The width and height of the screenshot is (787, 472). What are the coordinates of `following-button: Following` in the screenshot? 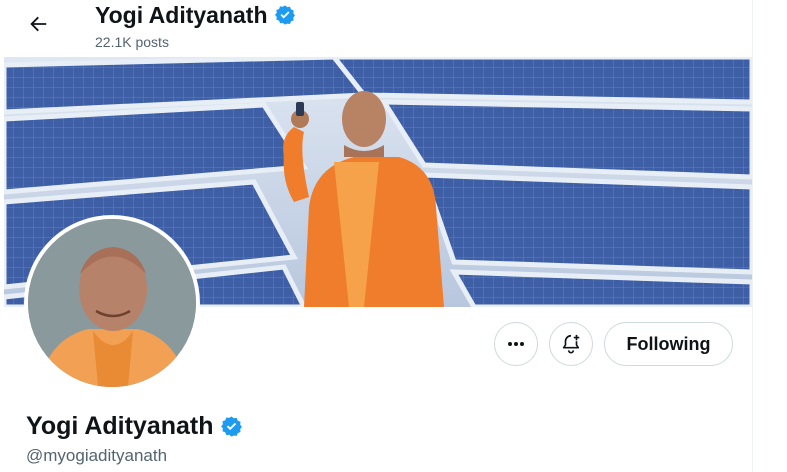 It's located at (668, 344).